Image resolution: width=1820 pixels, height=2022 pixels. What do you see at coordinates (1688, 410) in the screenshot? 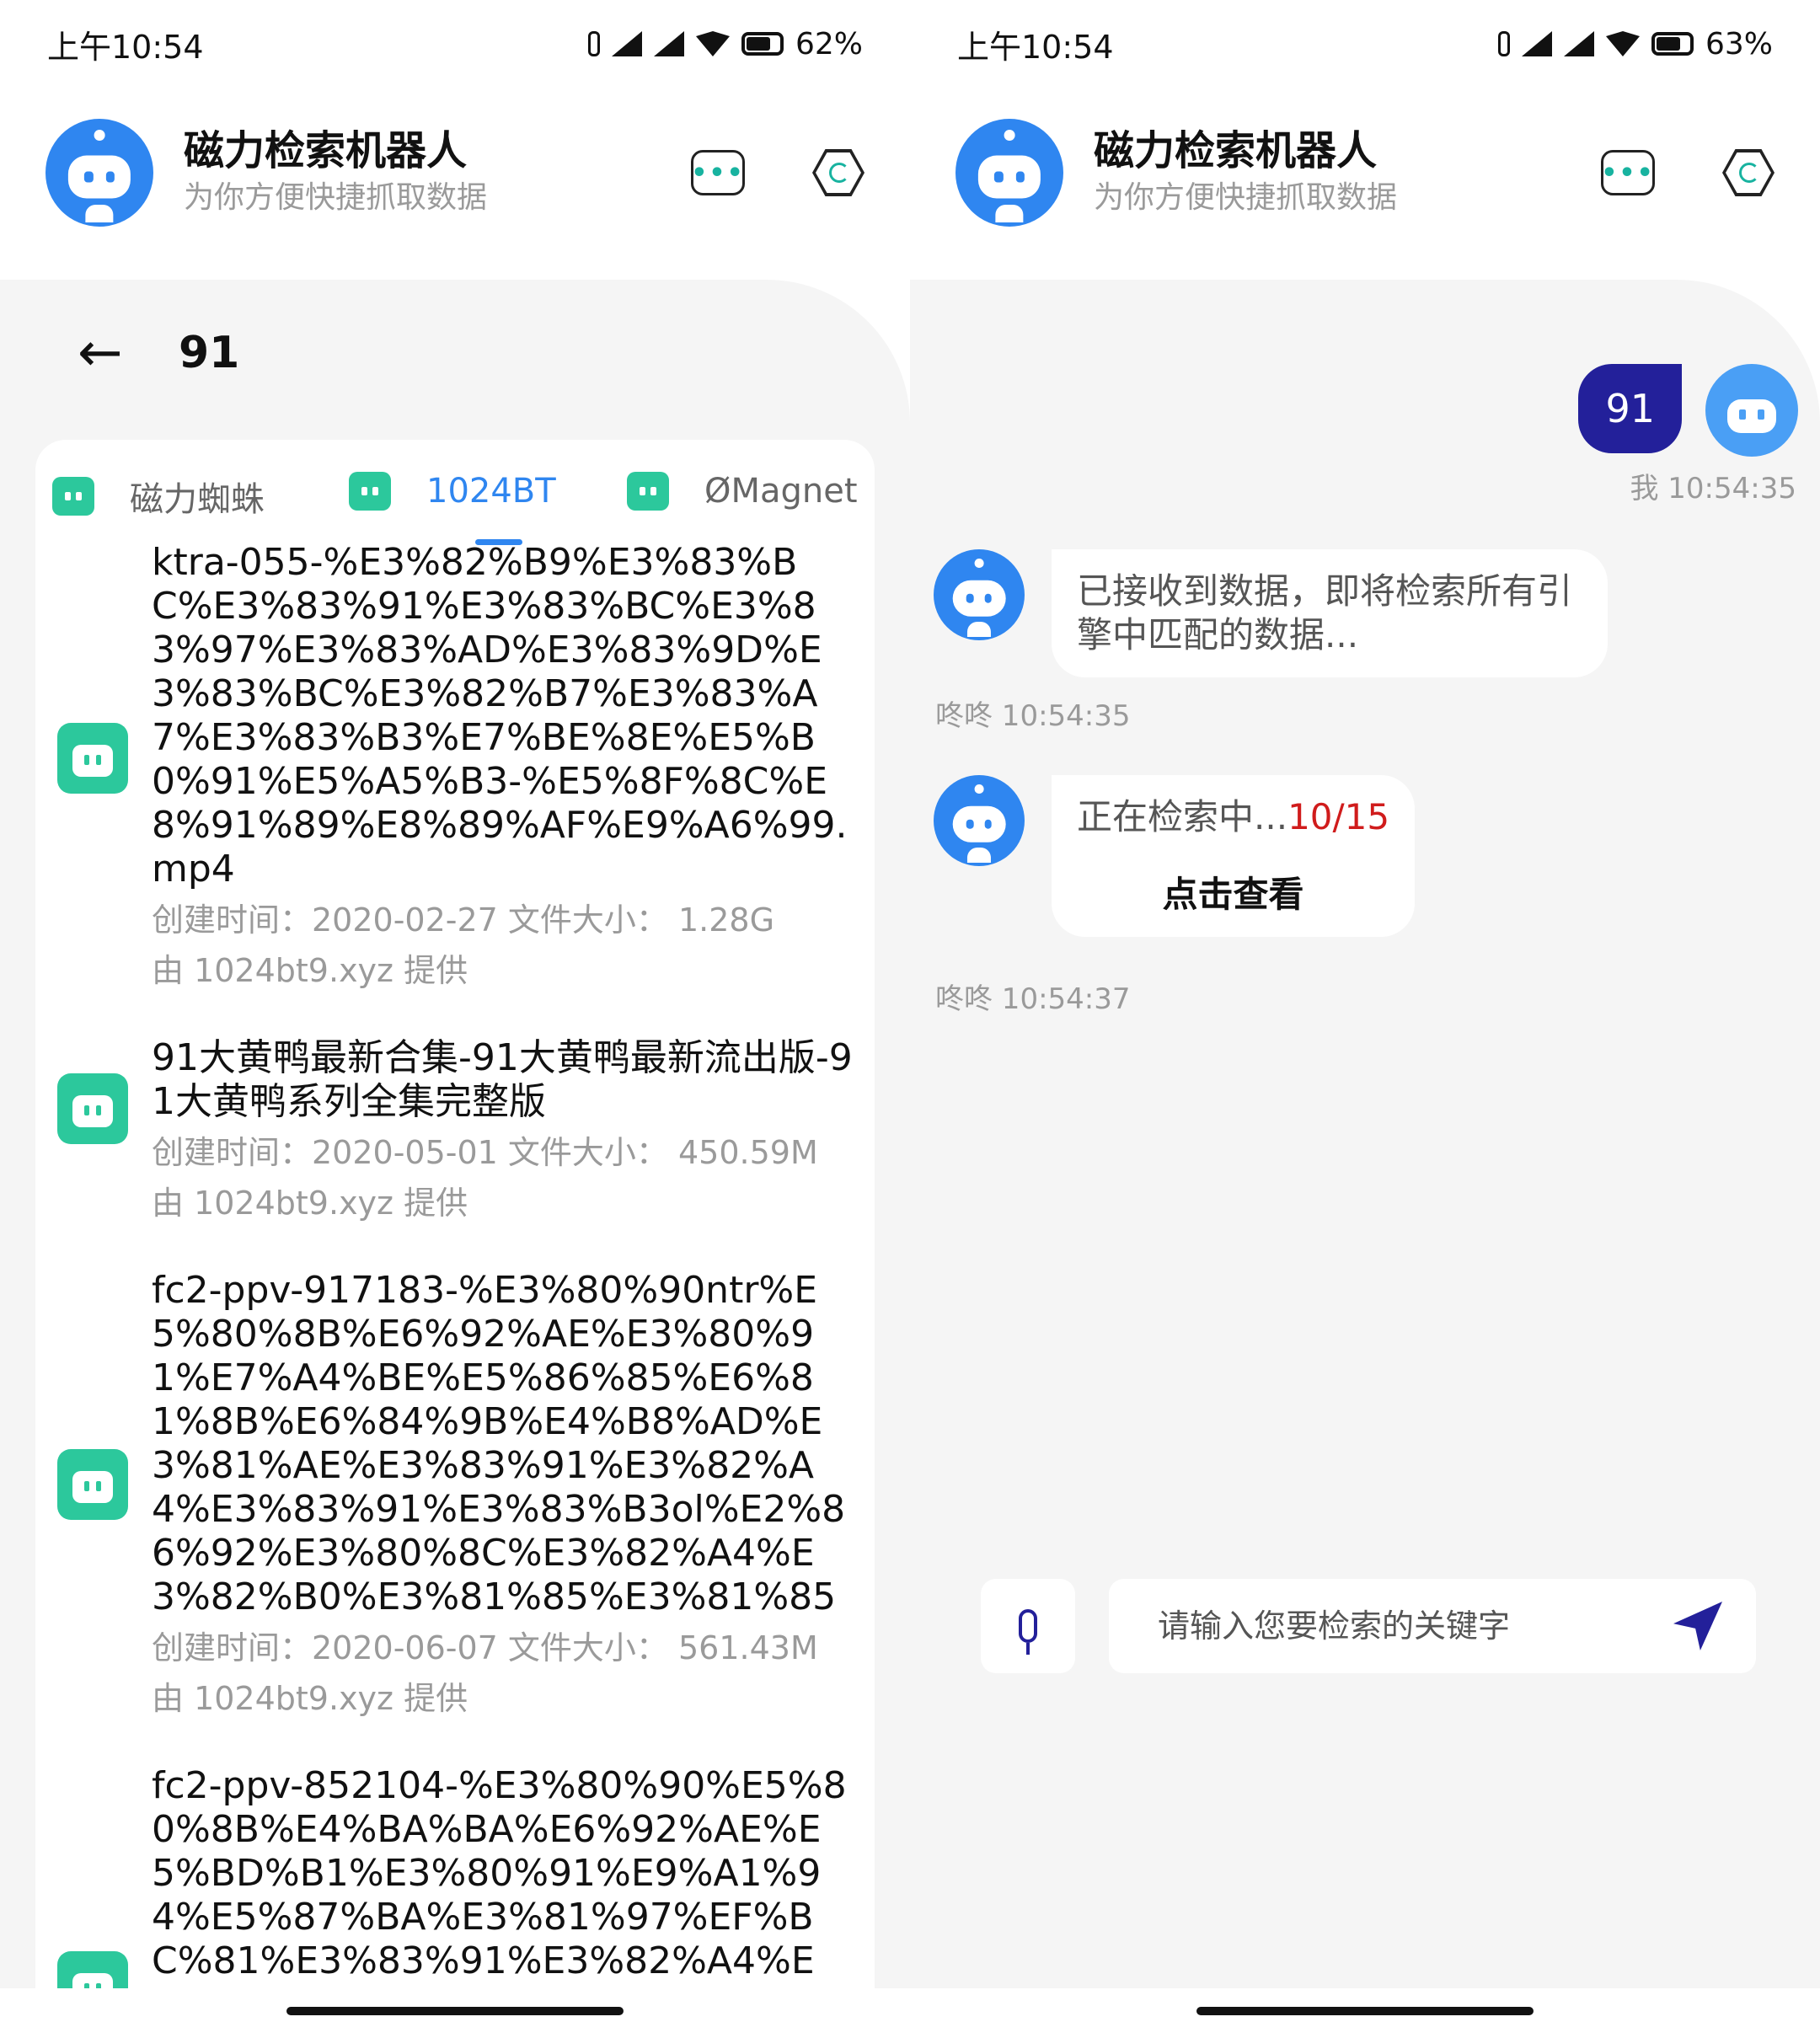
I see `user-message: 91` at bounding box center [1688, 410].